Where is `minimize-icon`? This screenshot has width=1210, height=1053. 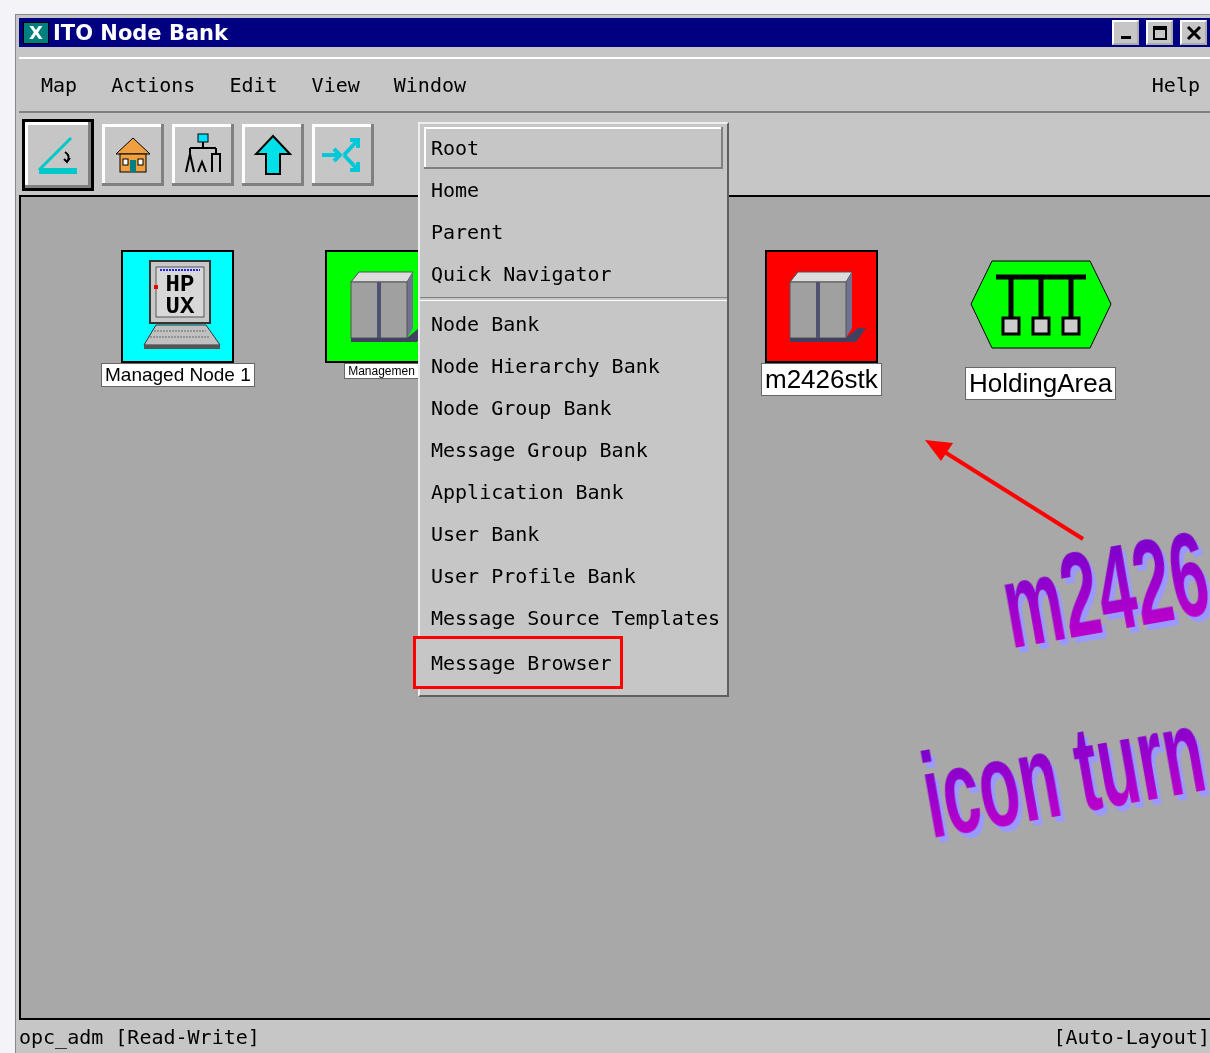 minimize-icon is located at coordinates (1125, 37).